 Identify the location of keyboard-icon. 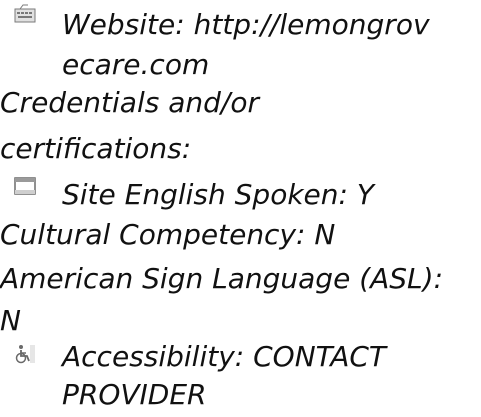
(25, 13).